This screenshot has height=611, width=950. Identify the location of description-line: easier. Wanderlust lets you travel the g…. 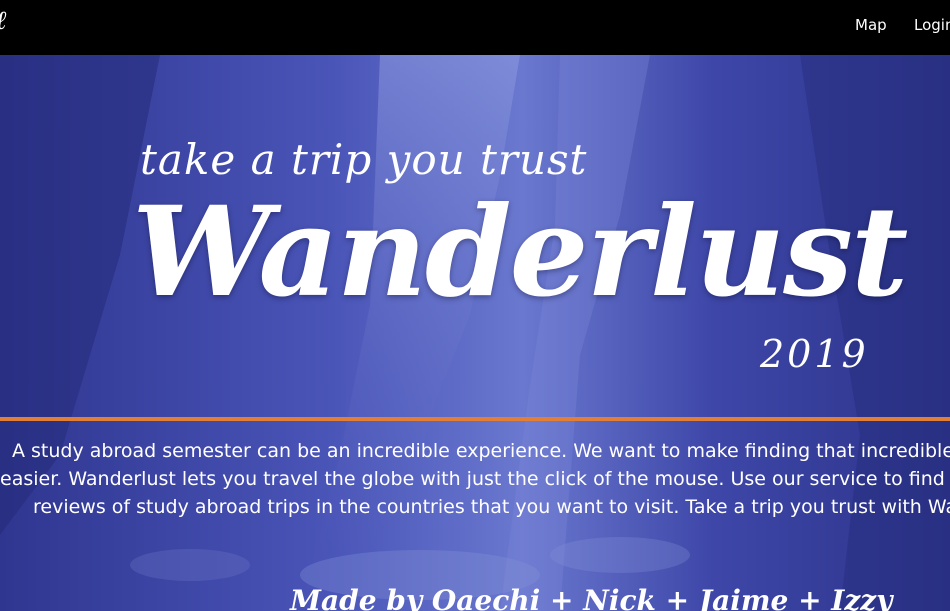
(475, 479).